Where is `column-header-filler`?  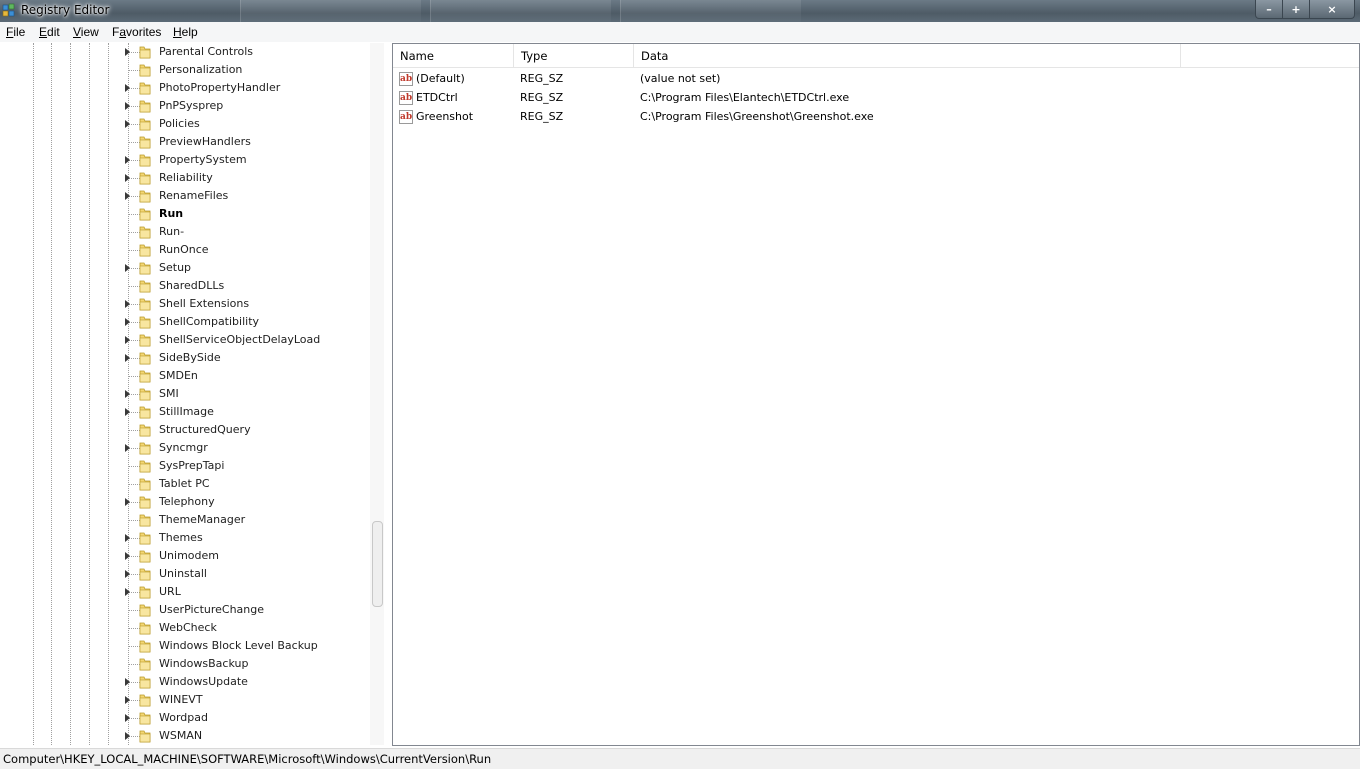
column-header-filler is located at coordinates (1270, 56).